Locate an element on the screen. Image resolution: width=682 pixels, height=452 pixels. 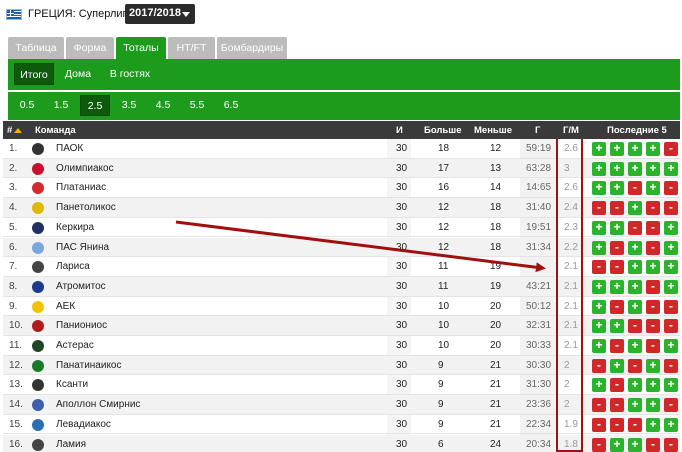
team-name: Ксанти is located at coordinates (72, 384).